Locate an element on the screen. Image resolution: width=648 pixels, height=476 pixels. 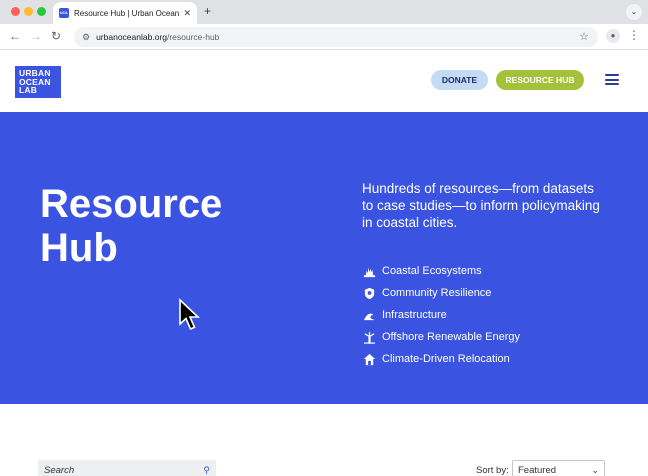
window-minimize-button is located at coordinates (28, 11).